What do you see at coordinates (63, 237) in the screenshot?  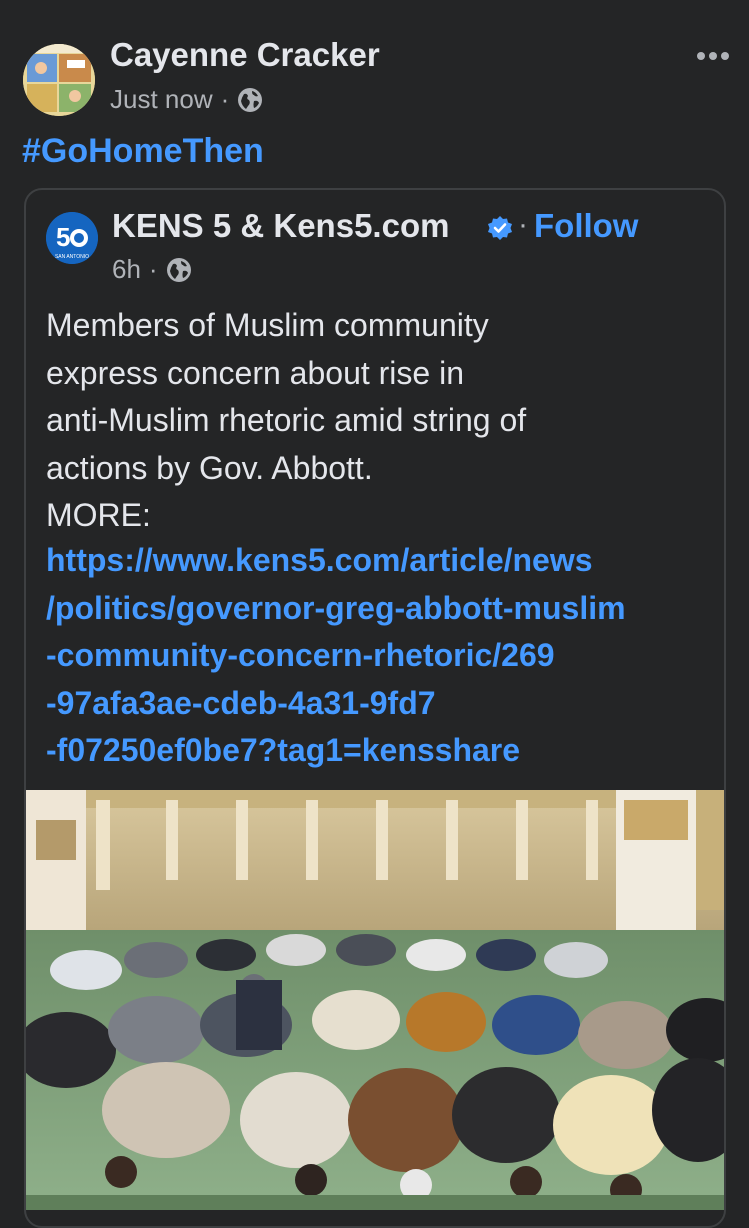 I see `logo-numeral: 5` at bounding box center [63, 237].